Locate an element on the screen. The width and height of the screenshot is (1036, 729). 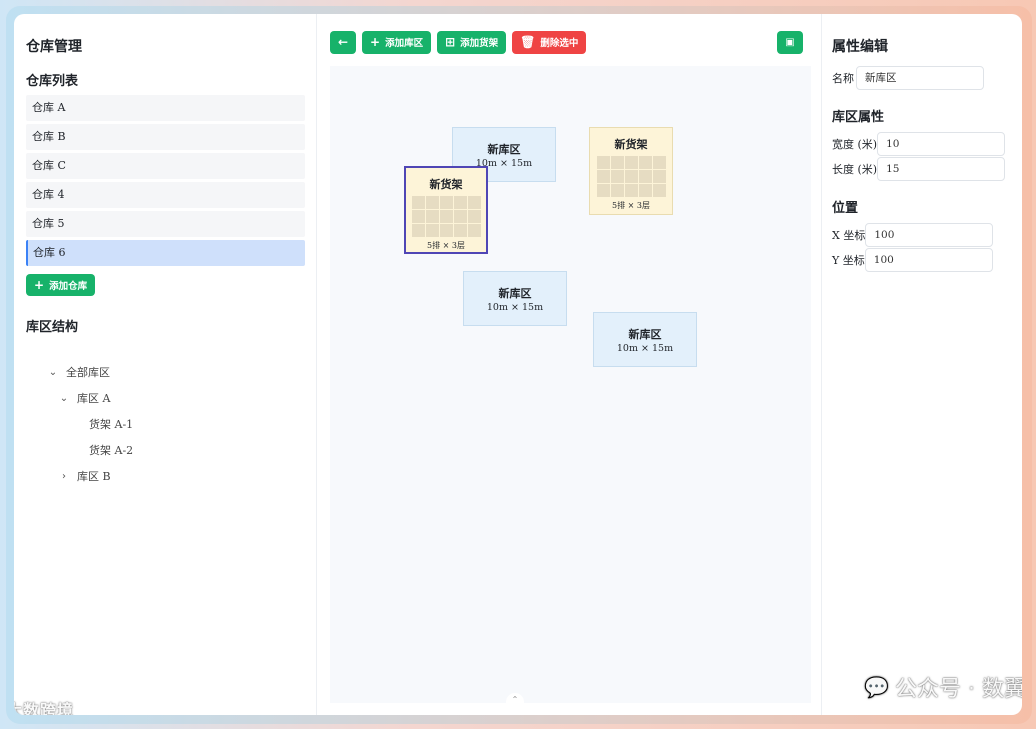
tree-node-root: ⌄ 全部库区 is located at coordinates (166, 372).